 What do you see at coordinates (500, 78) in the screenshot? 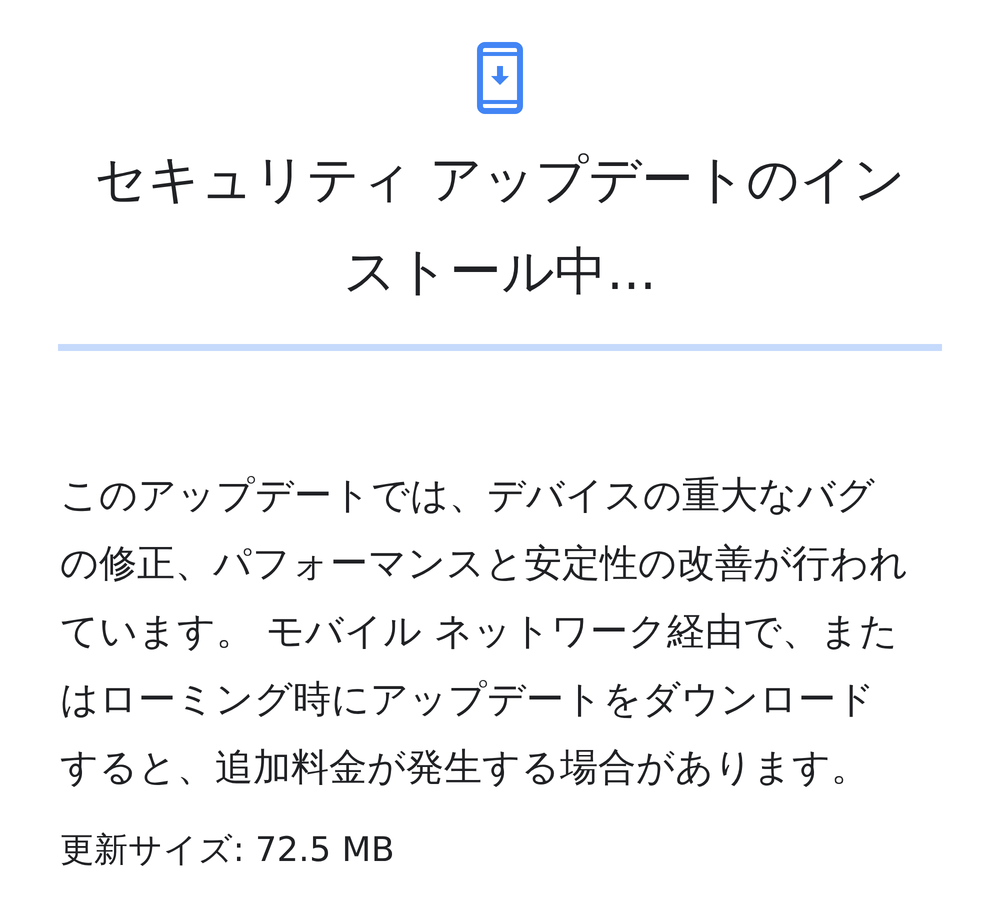
I see `phone-download-icon` at bounding box center [500, 78].